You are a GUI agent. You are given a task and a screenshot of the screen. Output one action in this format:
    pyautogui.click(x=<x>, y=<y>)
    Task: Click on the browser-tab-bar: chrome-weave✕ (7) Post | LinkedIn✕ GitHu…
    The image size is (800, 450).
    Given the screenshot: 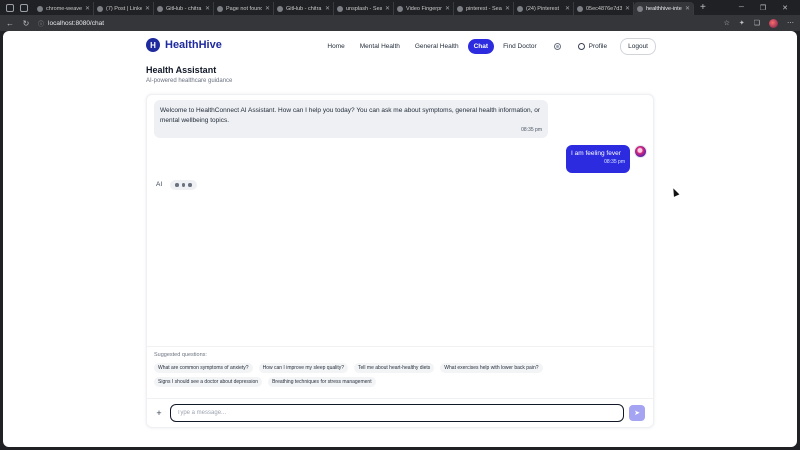 What is the action you would take?
    pyautogui.click(x=400, y=7)
    